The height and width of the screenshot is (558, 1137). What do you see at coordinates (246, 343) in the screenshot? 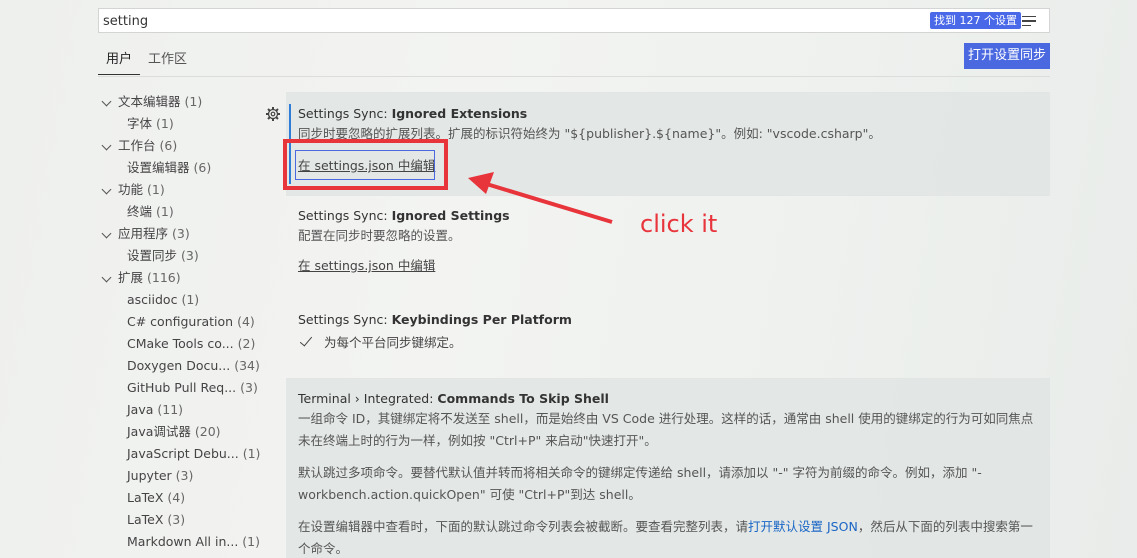
I see `toc-count: (2)` at bounding box center [246, 343].